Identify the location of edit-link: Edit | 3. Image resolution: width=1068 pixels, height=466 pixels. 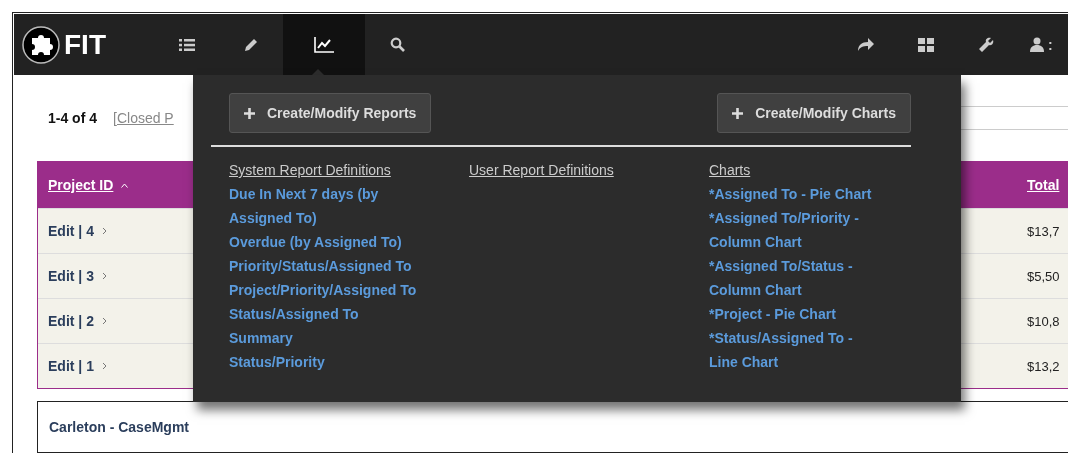
(71, 276).